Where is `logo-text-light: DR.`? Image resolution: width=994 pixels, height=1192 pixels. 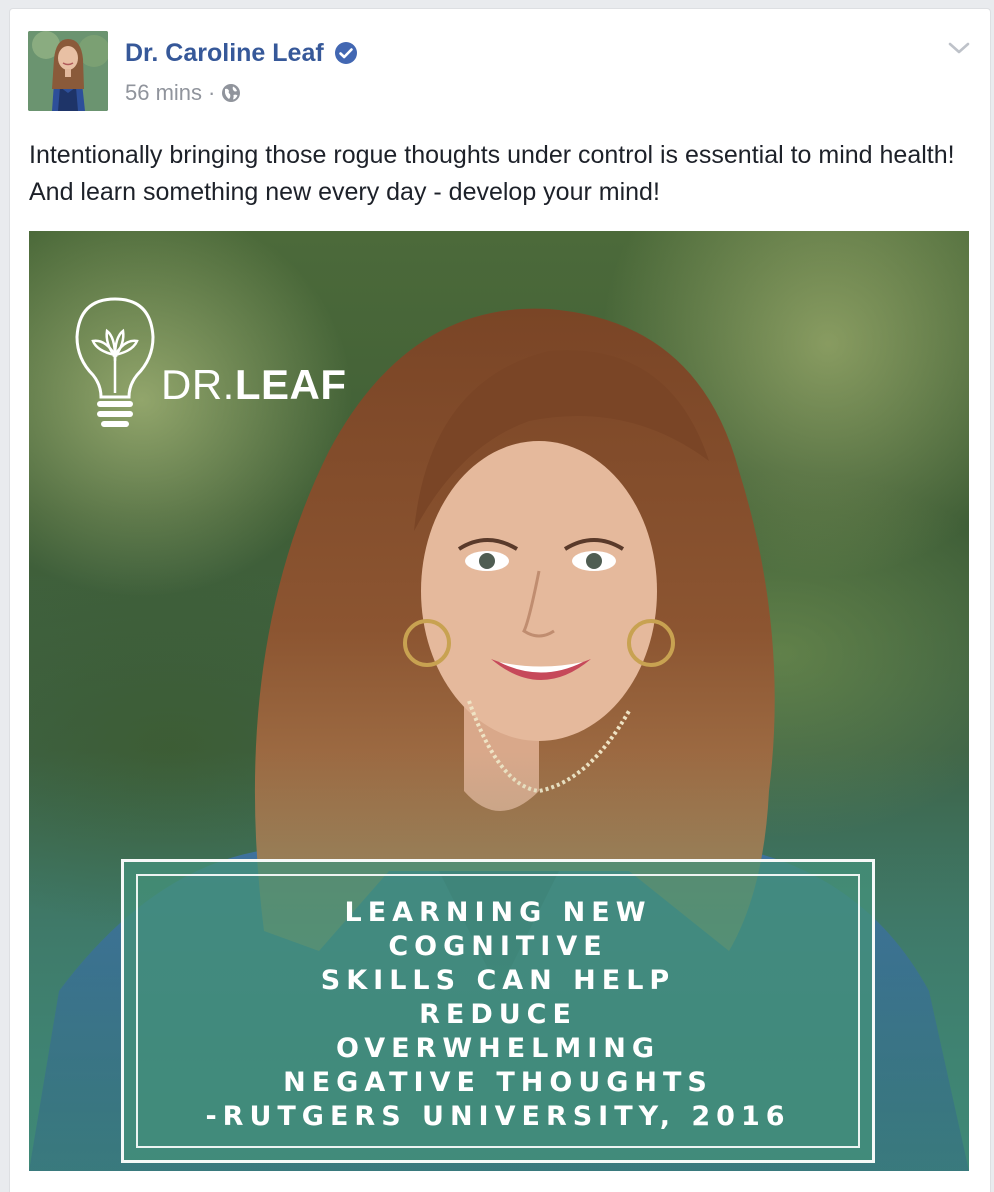 logo-text-light: DR. is located at coordinates (198, 384).